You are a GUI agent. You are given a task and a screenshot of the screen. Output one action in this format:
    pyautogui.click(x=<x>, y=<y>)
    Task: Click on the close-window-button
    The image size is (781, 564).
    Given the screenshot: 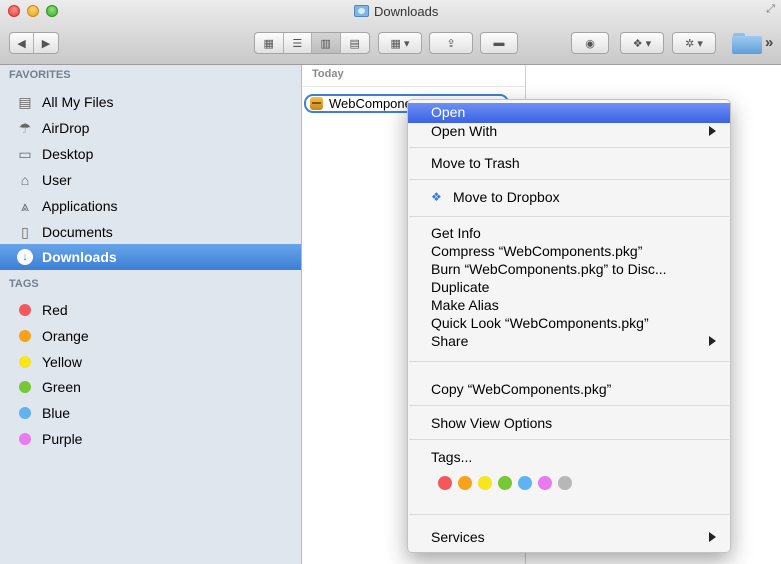 What is the action you would take?
    pyautogui.click(x=14, y=11)
    